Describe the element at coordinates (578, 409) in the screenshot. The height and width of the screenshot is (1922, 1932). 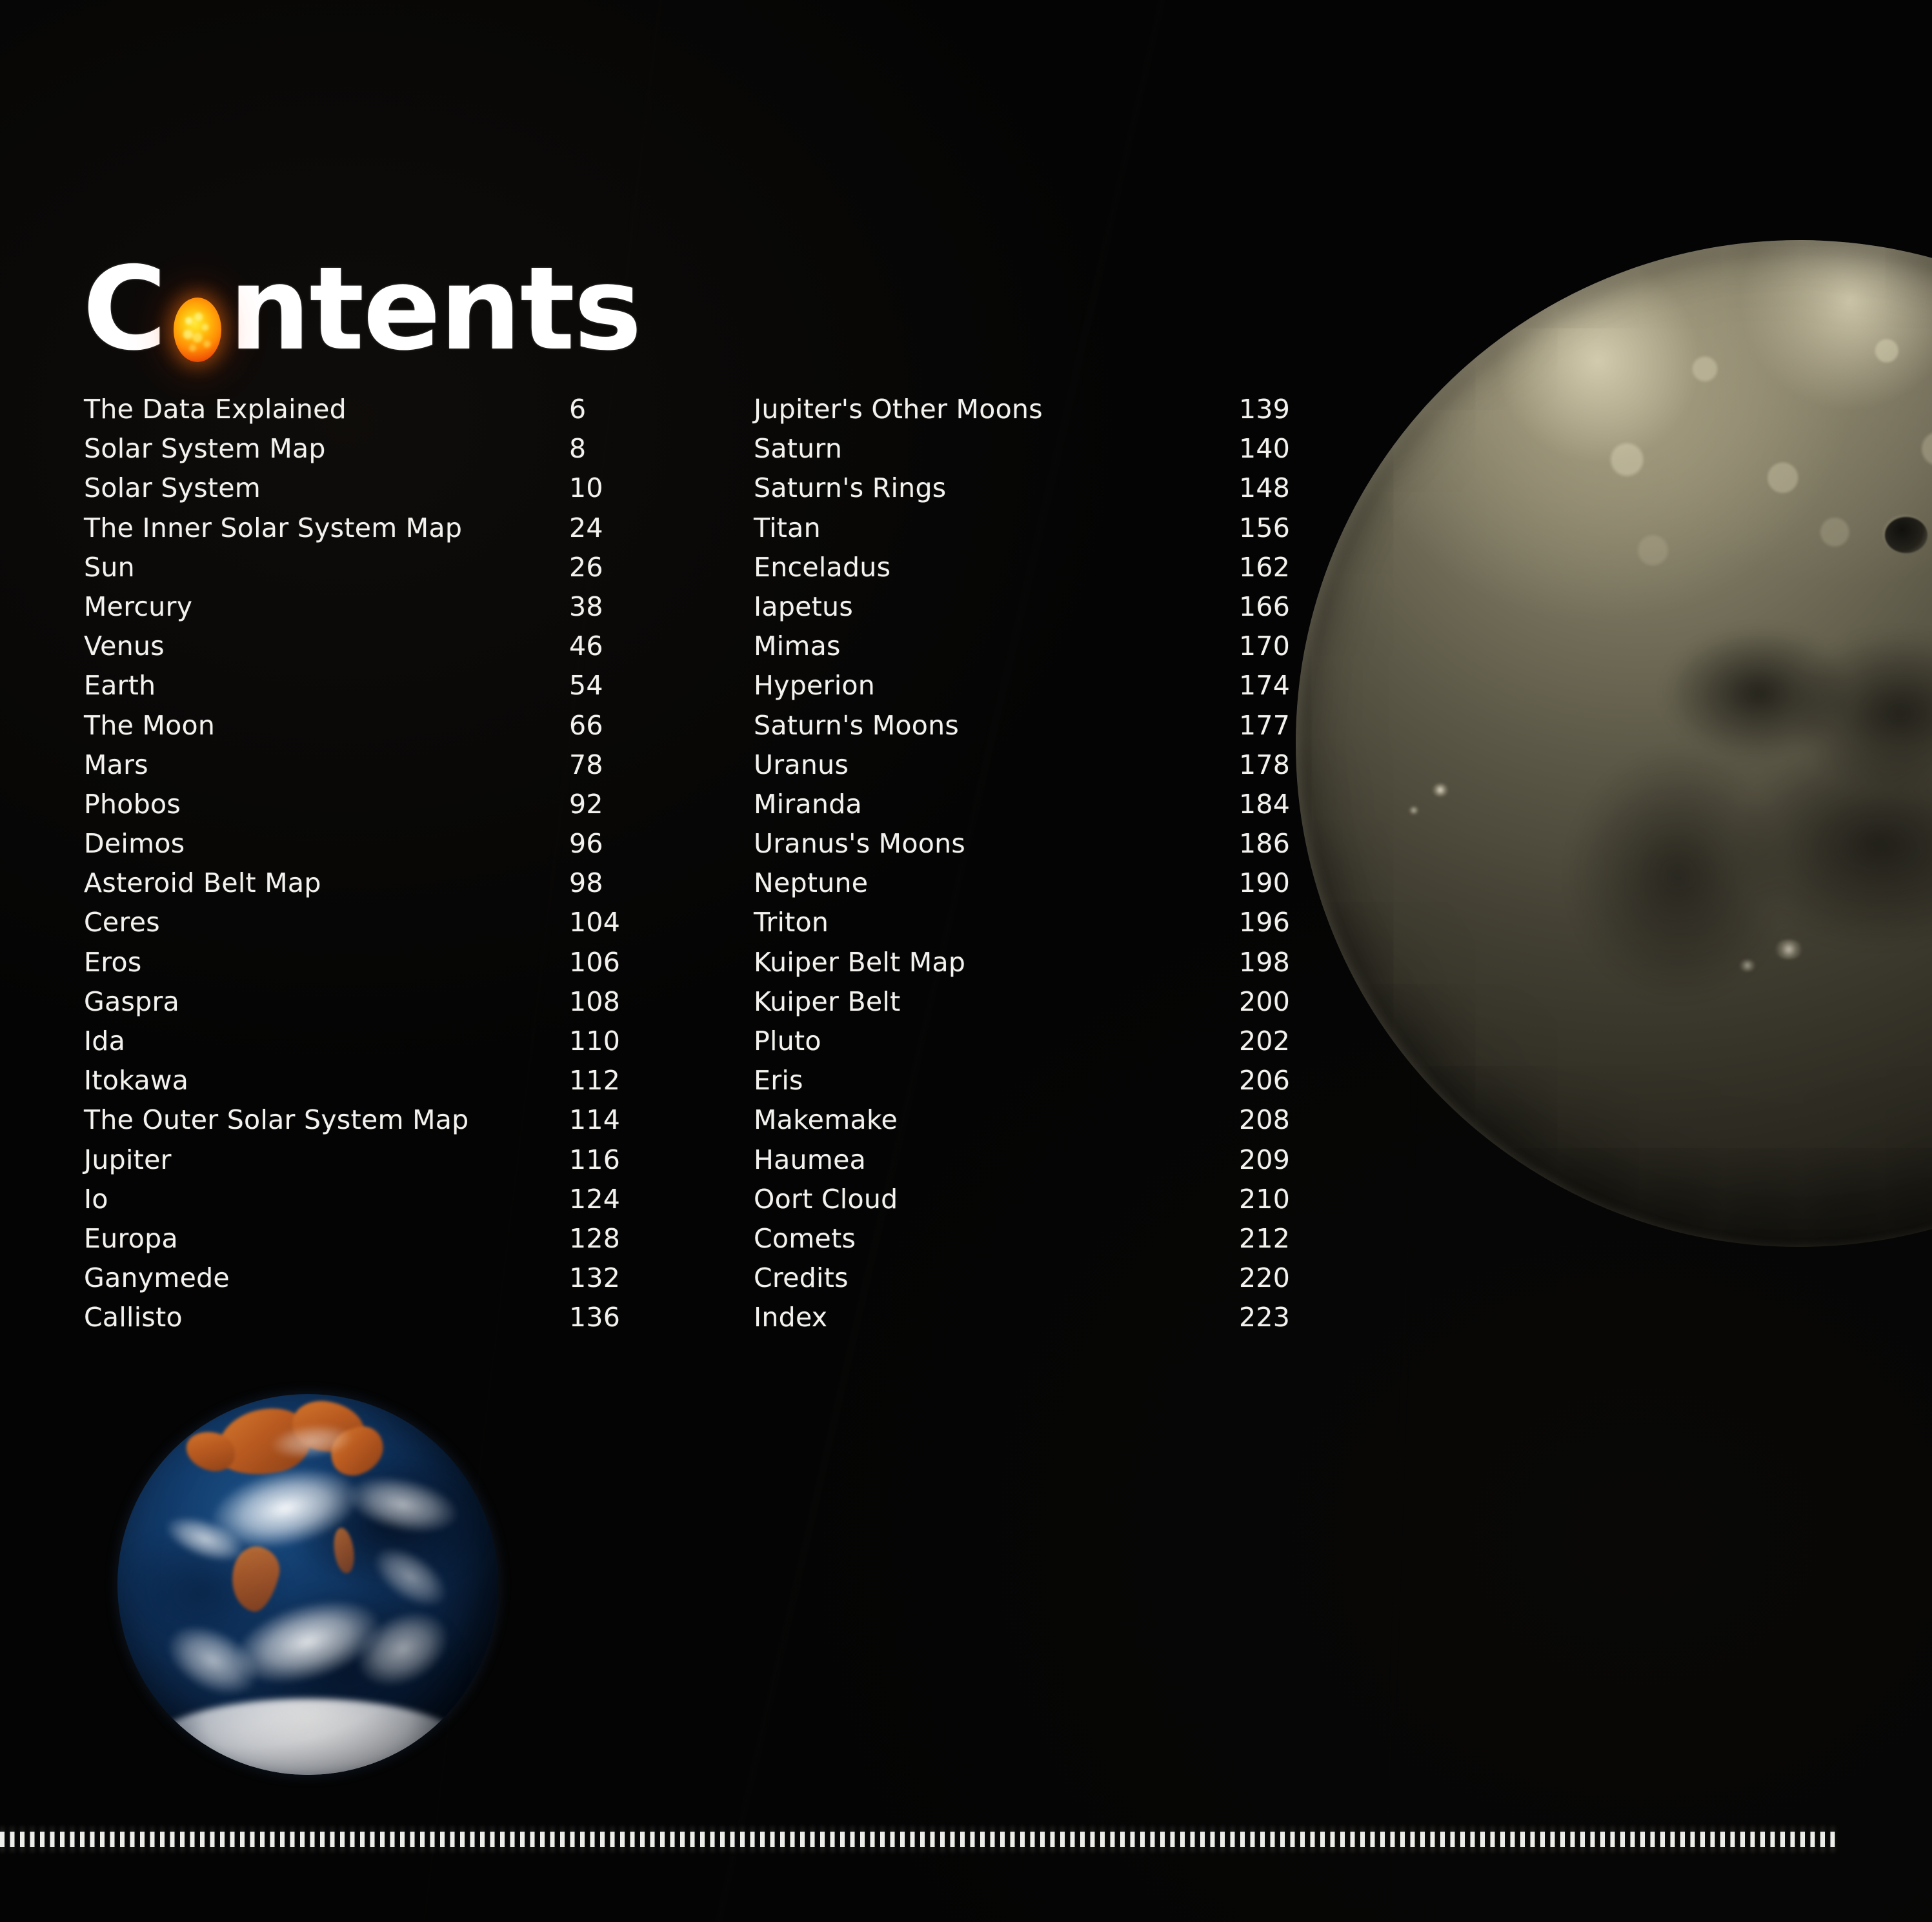
I see `toc-entry-page-number: 6` at that location.